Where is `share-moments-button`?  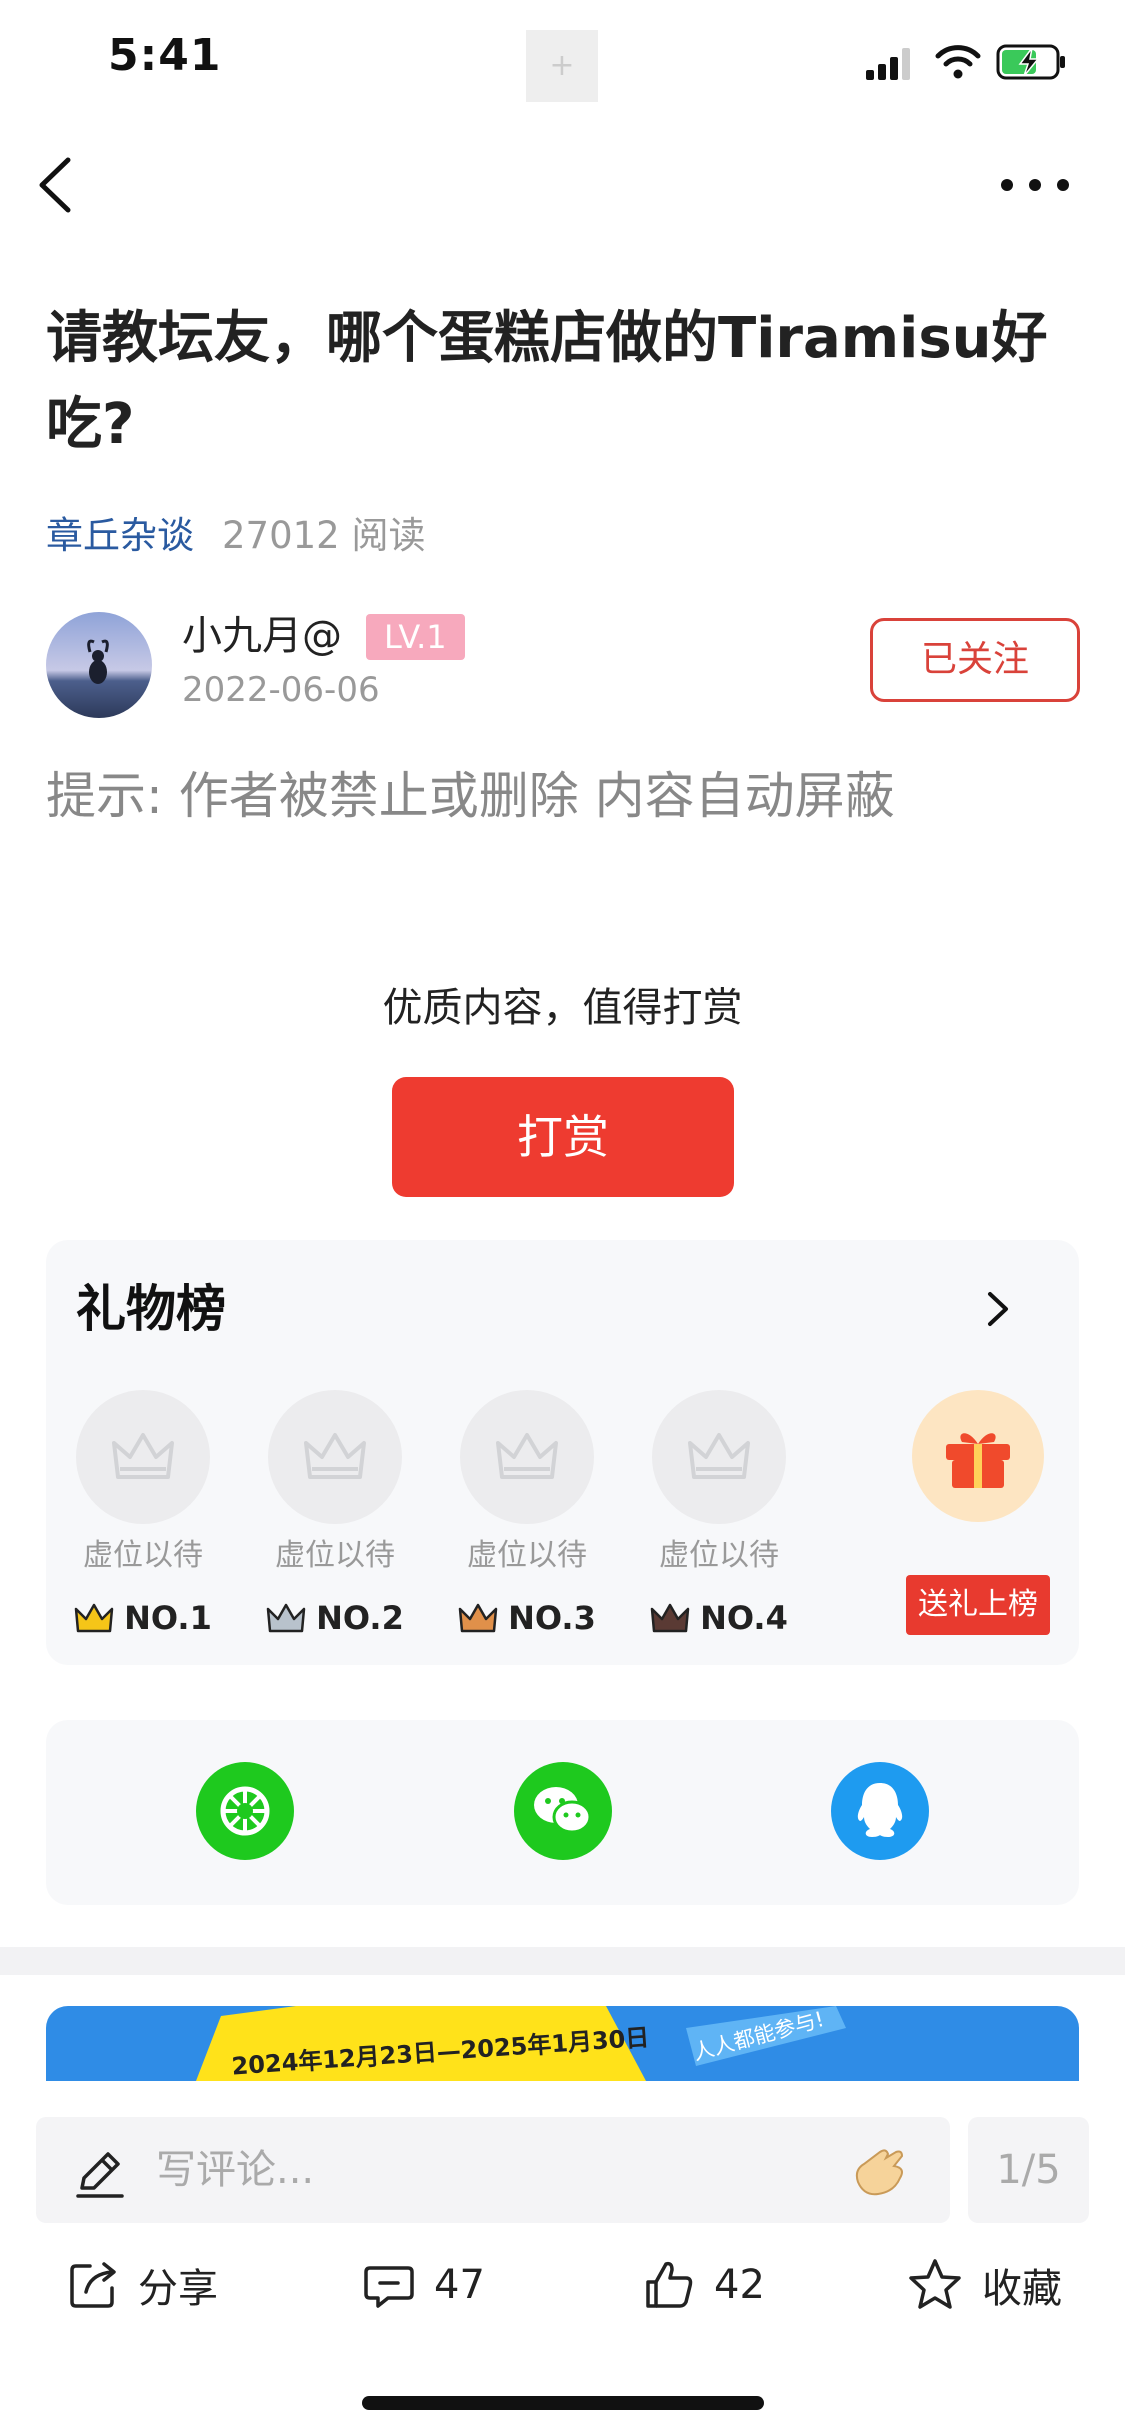 share-moments-button is located at coordinates (245, 1811).